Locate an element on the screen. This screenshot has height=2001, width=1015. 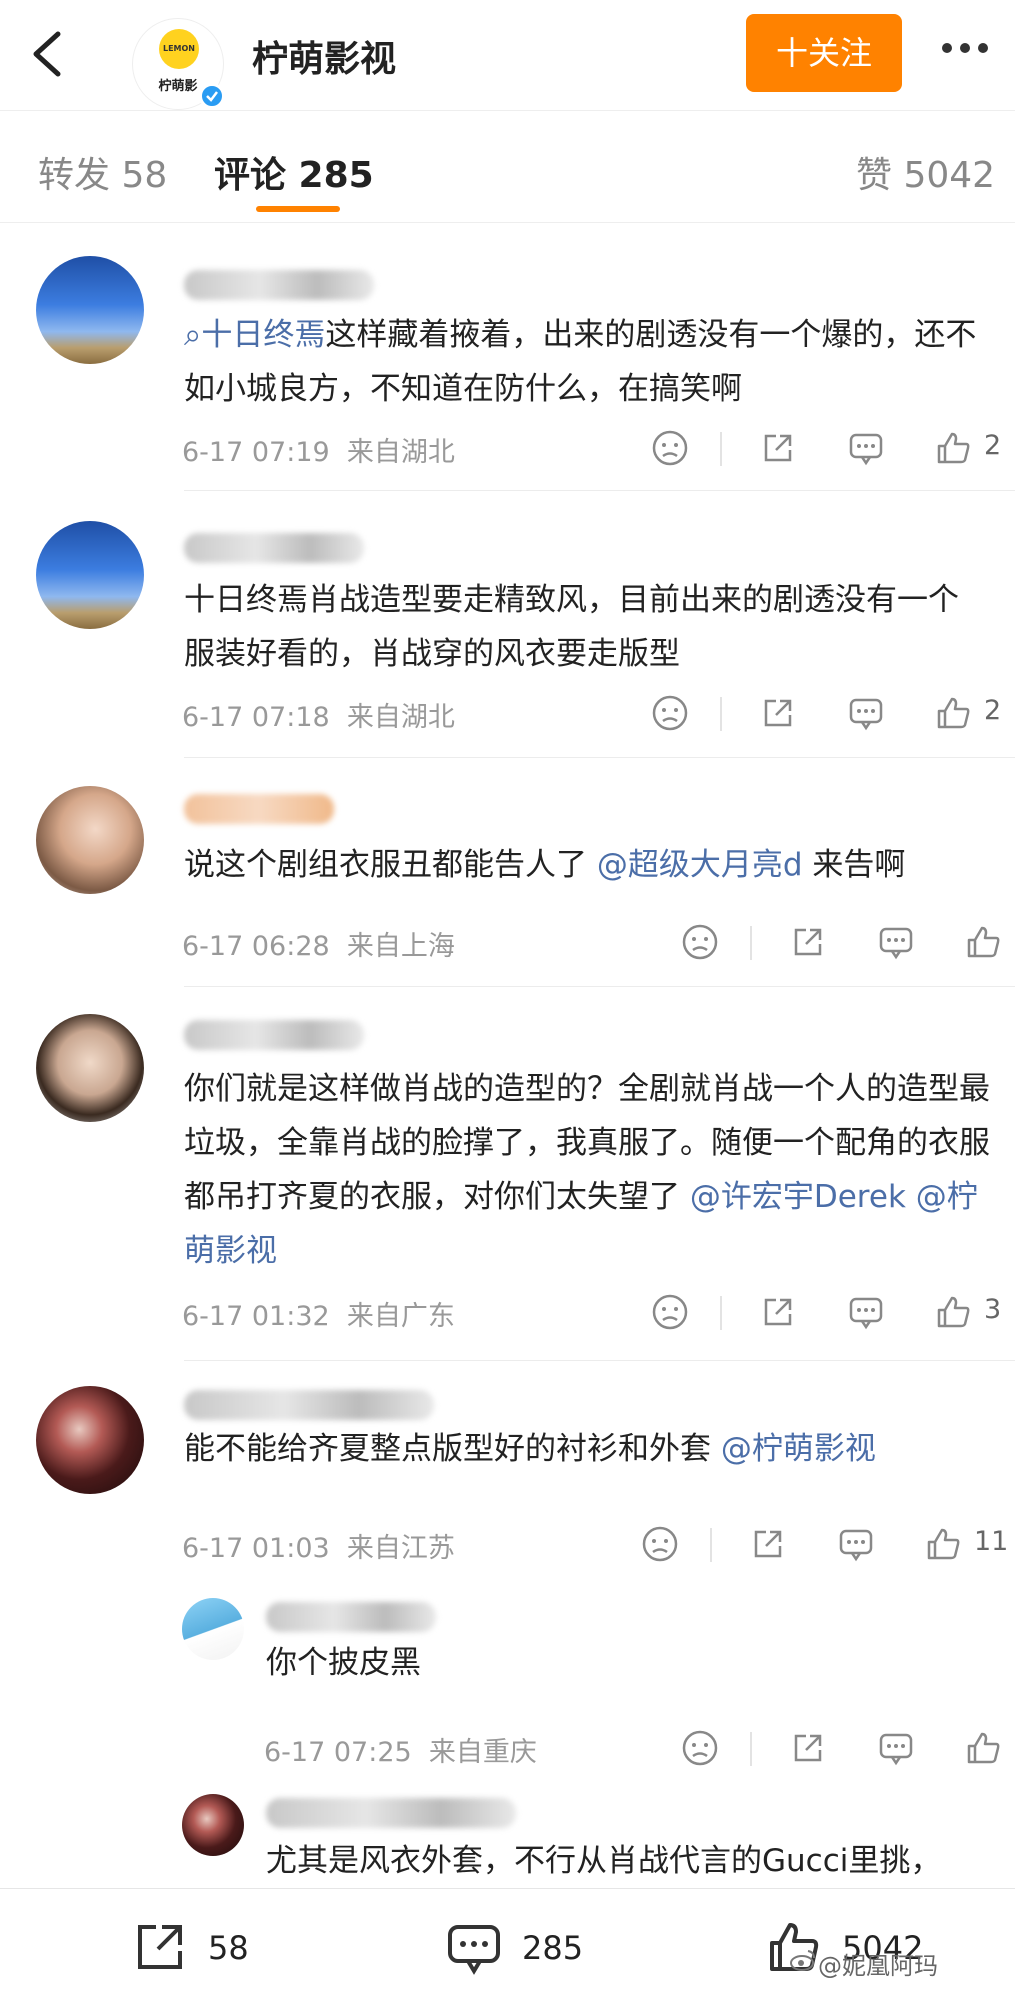
back-button is located at coordinates (50, 54).